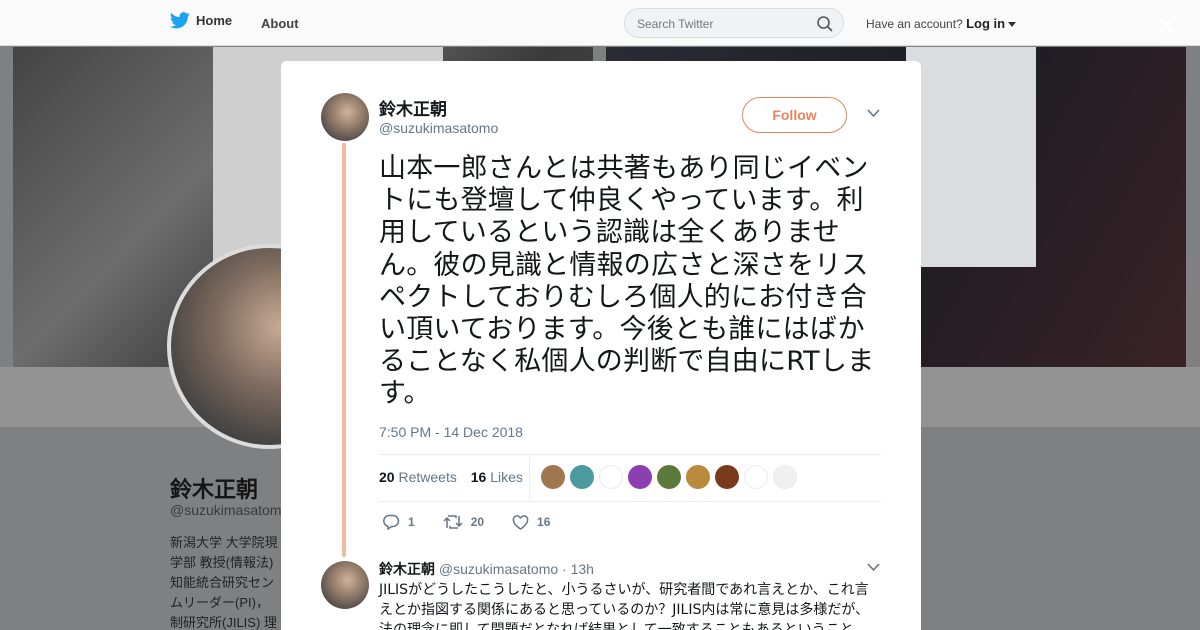 Image resolution: width=1200 pixels, height=630 pixels. Describe the element at coordinates (391, 522) in the screenshot. I see `reply-icon` at that location.